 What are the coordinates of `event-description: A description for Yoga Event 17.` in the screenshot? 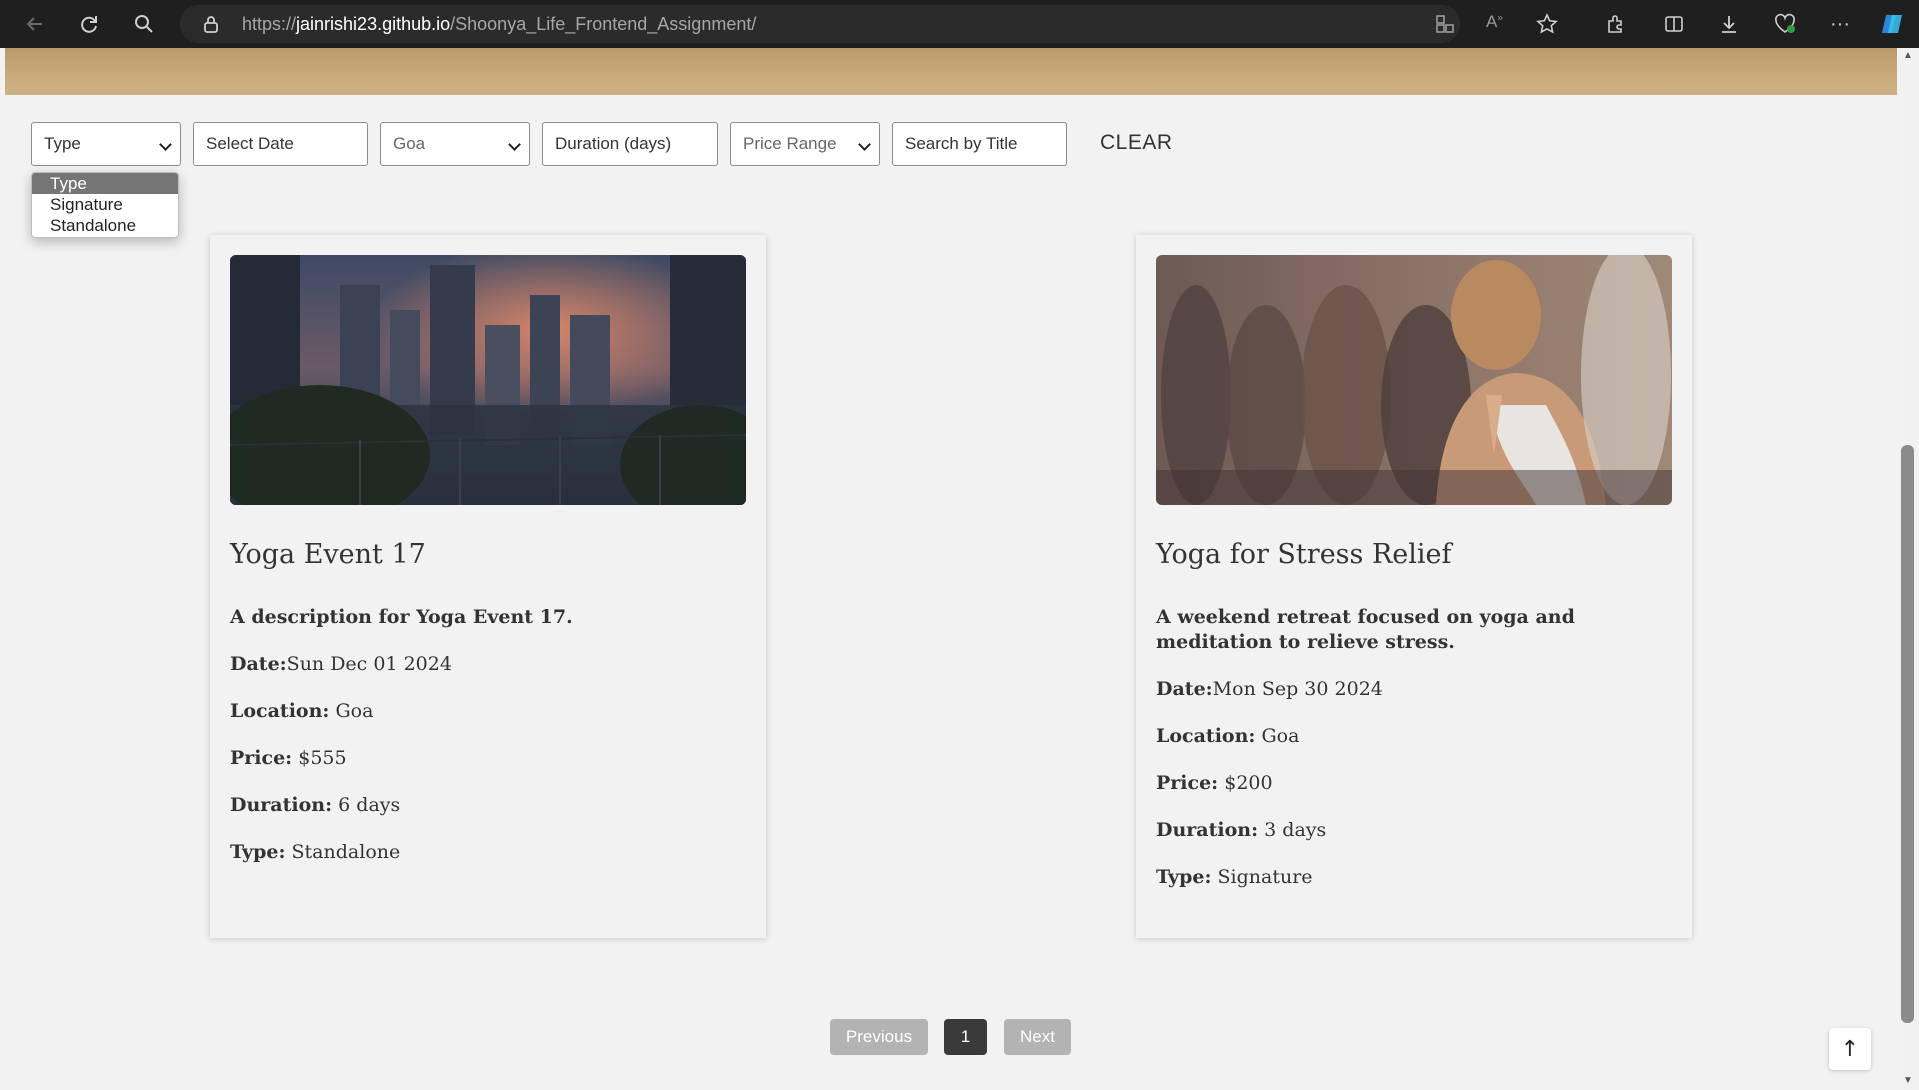 It's located at (401, 617).